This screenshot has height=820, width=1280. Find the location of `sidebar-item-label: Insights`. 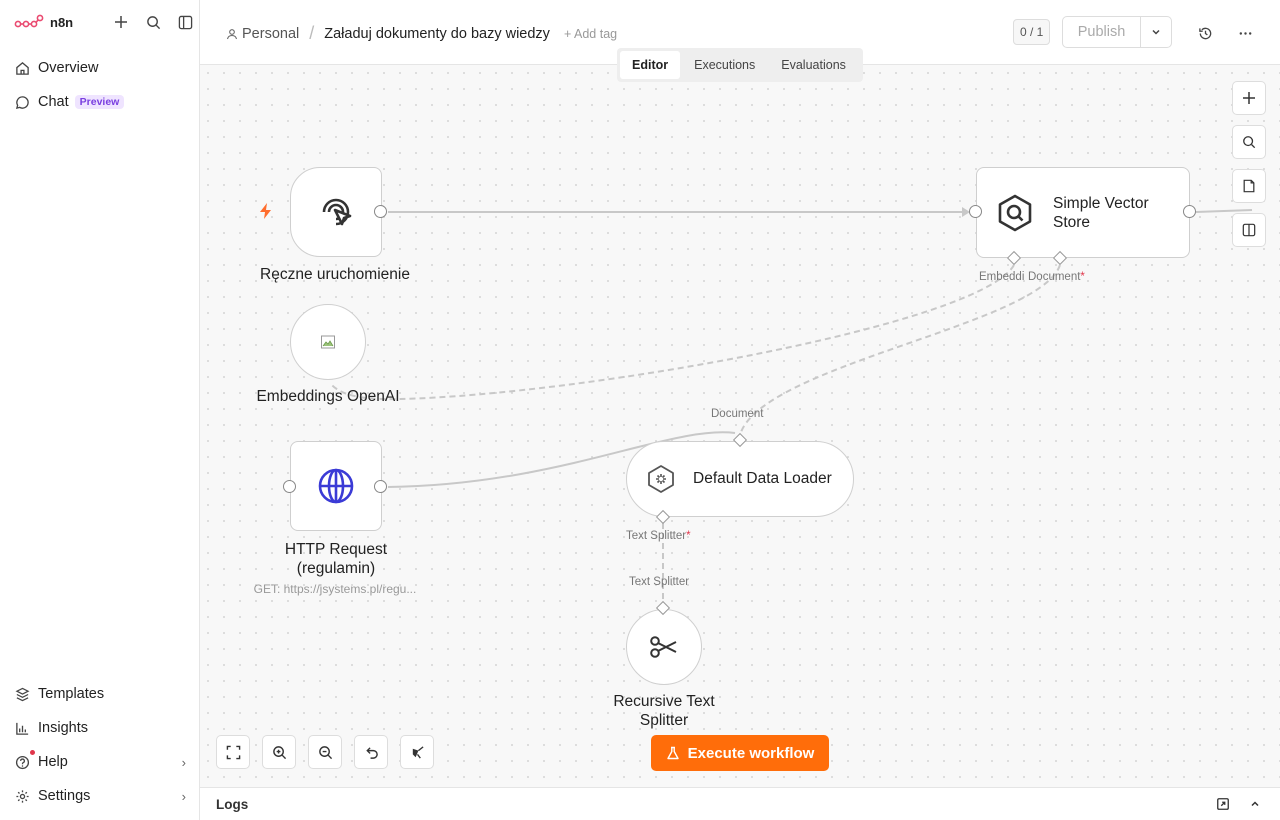

sidebar-item-label: Insights is located at coordinates (63, 728).